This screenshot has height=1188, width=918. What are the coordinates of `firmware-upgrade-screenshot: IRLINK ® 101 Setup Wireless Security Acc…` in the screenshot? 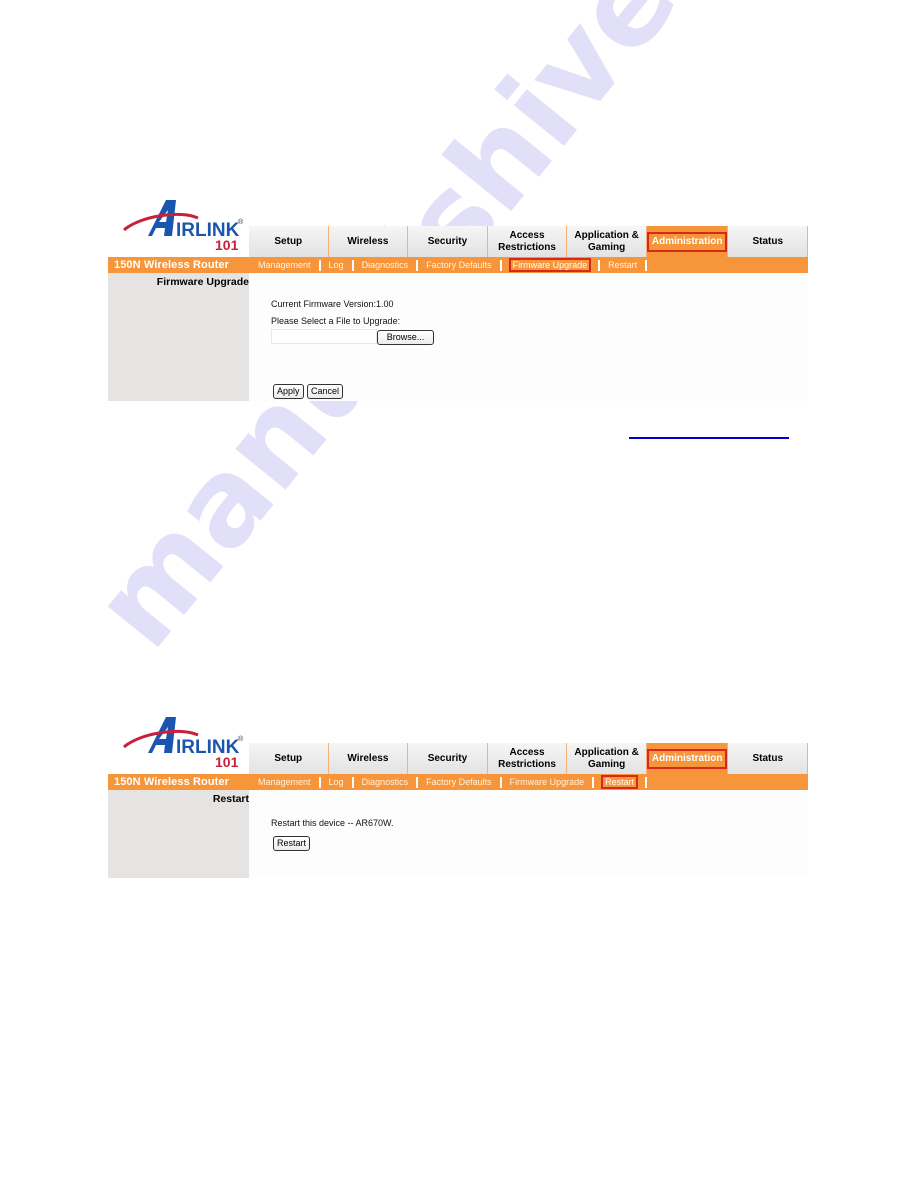 It's located at (458, 296).